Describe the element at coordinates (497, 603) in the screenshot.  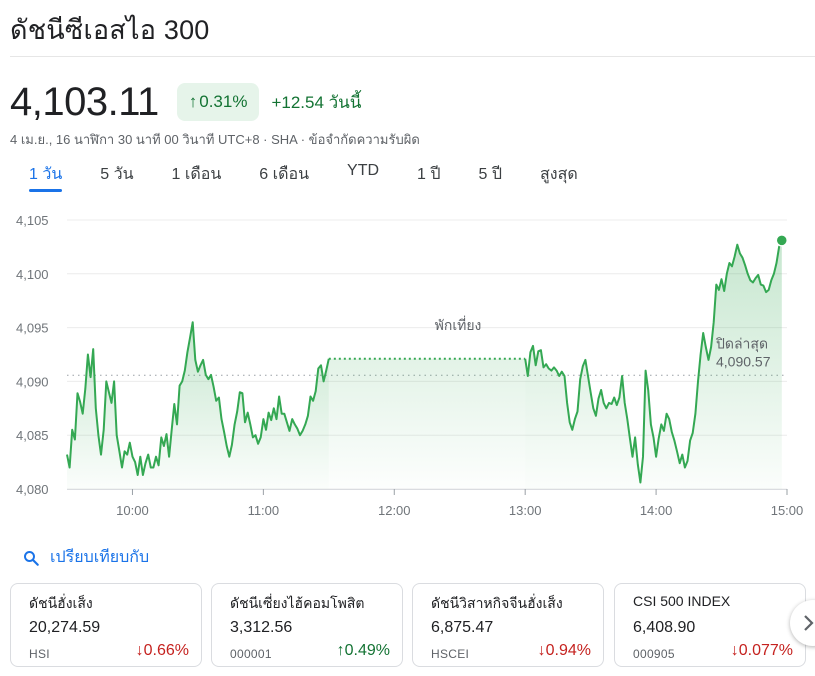
I see `card-name: ดัชนีวิสาหกิจจีนฮั่งเส็ง` at that location.